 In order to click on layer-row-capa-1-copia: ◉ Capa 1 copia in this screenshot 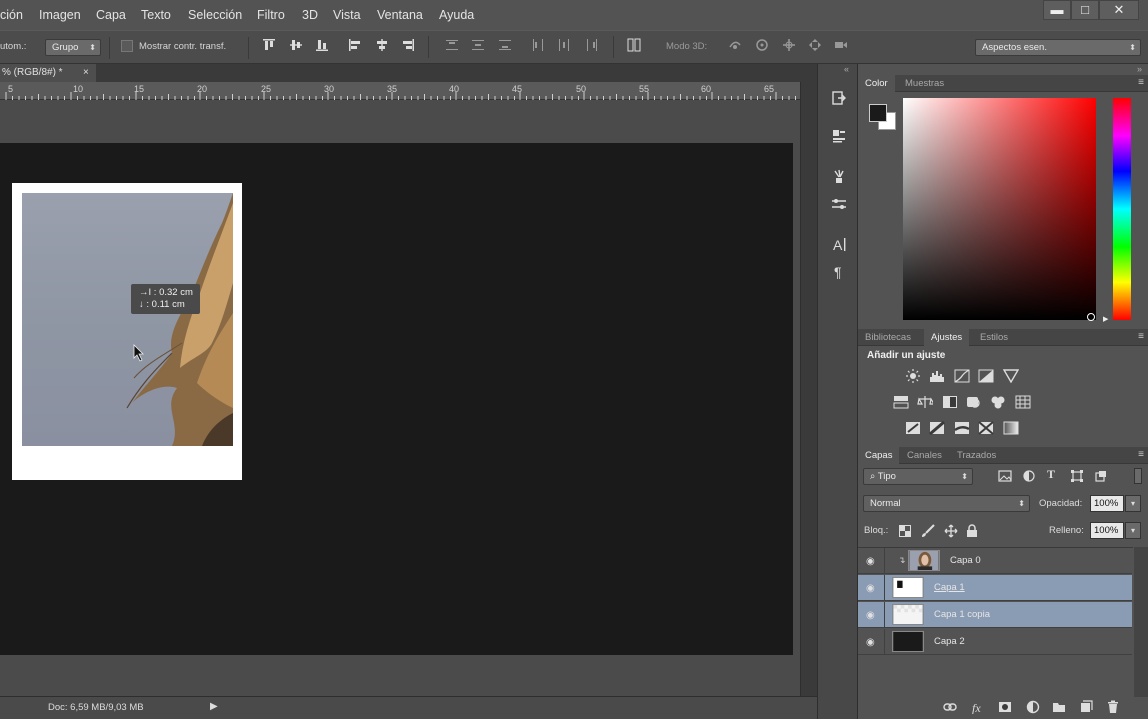, I will do `click(995, 615)`.